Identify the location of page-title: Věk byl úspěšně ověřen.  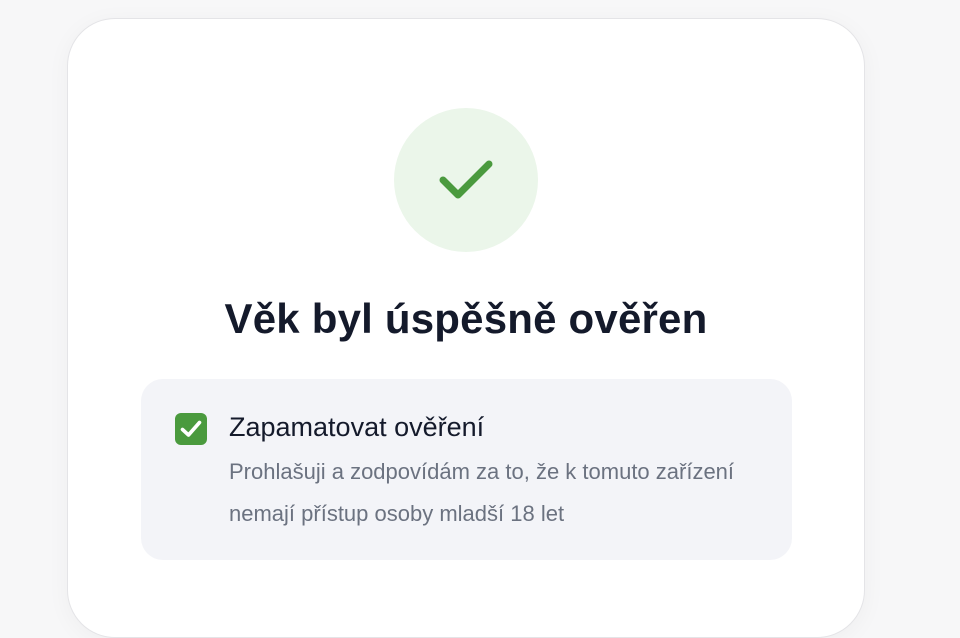
(466, 318).